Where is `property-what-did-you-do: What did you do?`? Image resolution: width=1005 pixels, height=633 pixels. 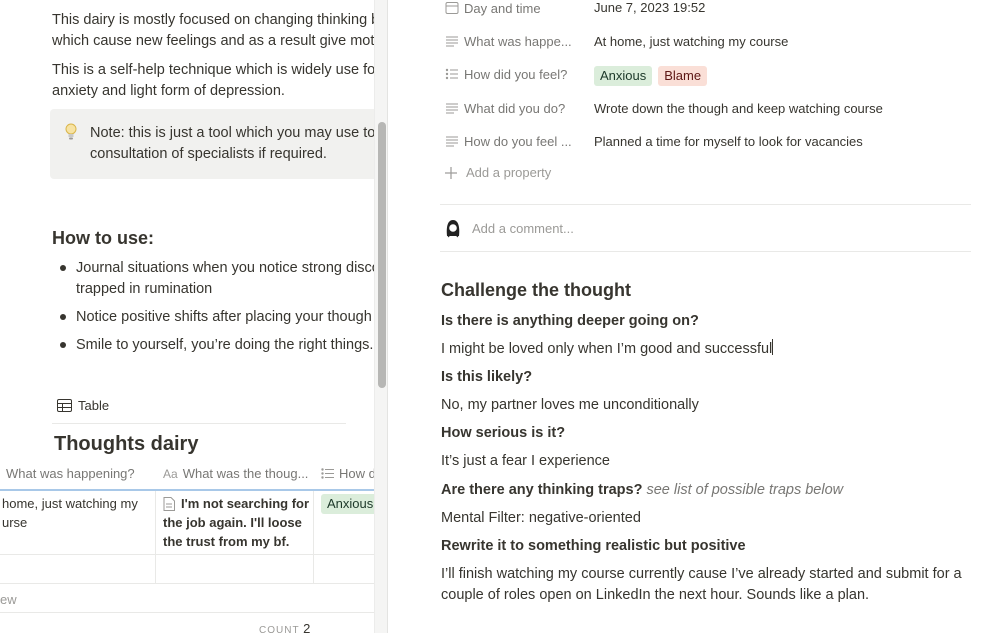 property-what-did-you-do: What did you do? is located at coordinates (519, 108).